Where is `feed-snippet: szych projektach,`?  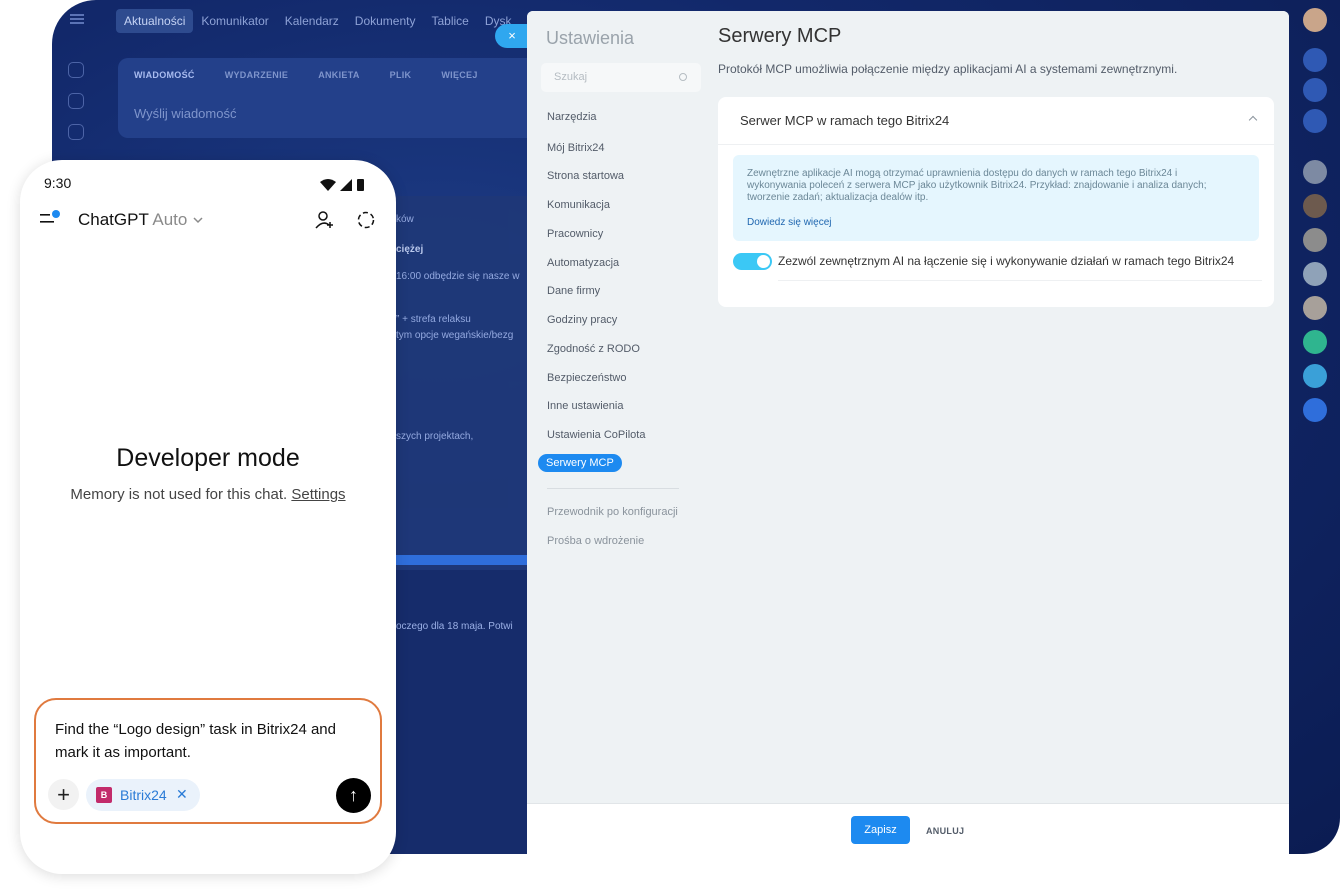 feed-snippet: szych projektach, is located at coordinates (435, 436).